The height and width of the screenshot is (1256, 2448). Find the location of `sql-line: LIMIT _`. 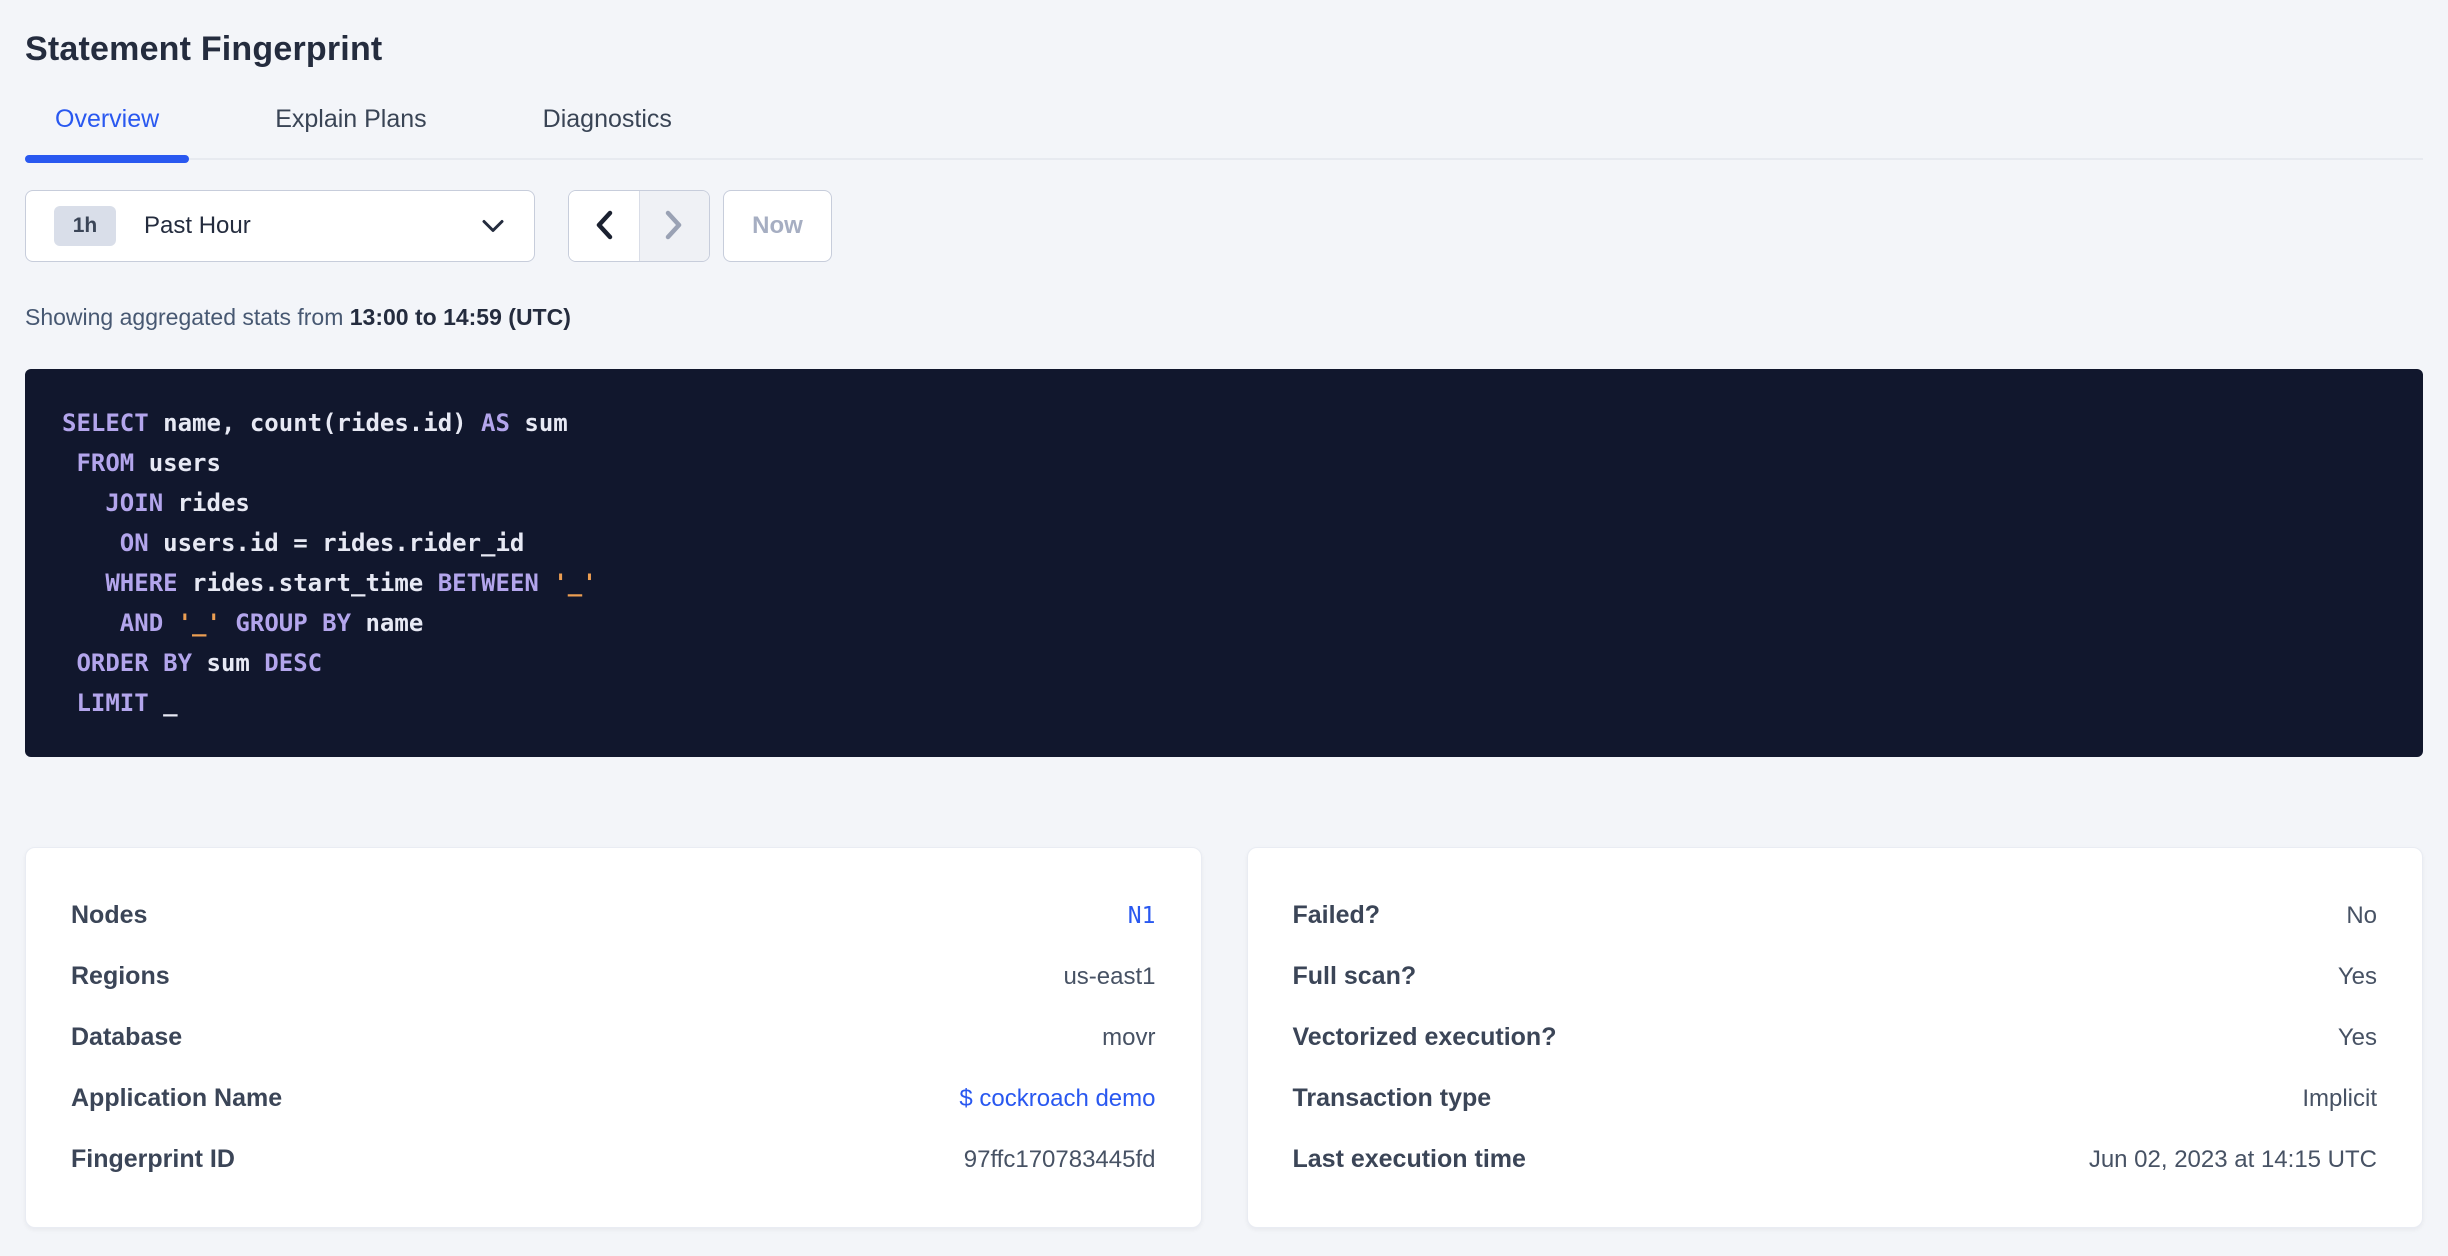

sql-line: LIMIT _ is located at coordinates (127, 703).